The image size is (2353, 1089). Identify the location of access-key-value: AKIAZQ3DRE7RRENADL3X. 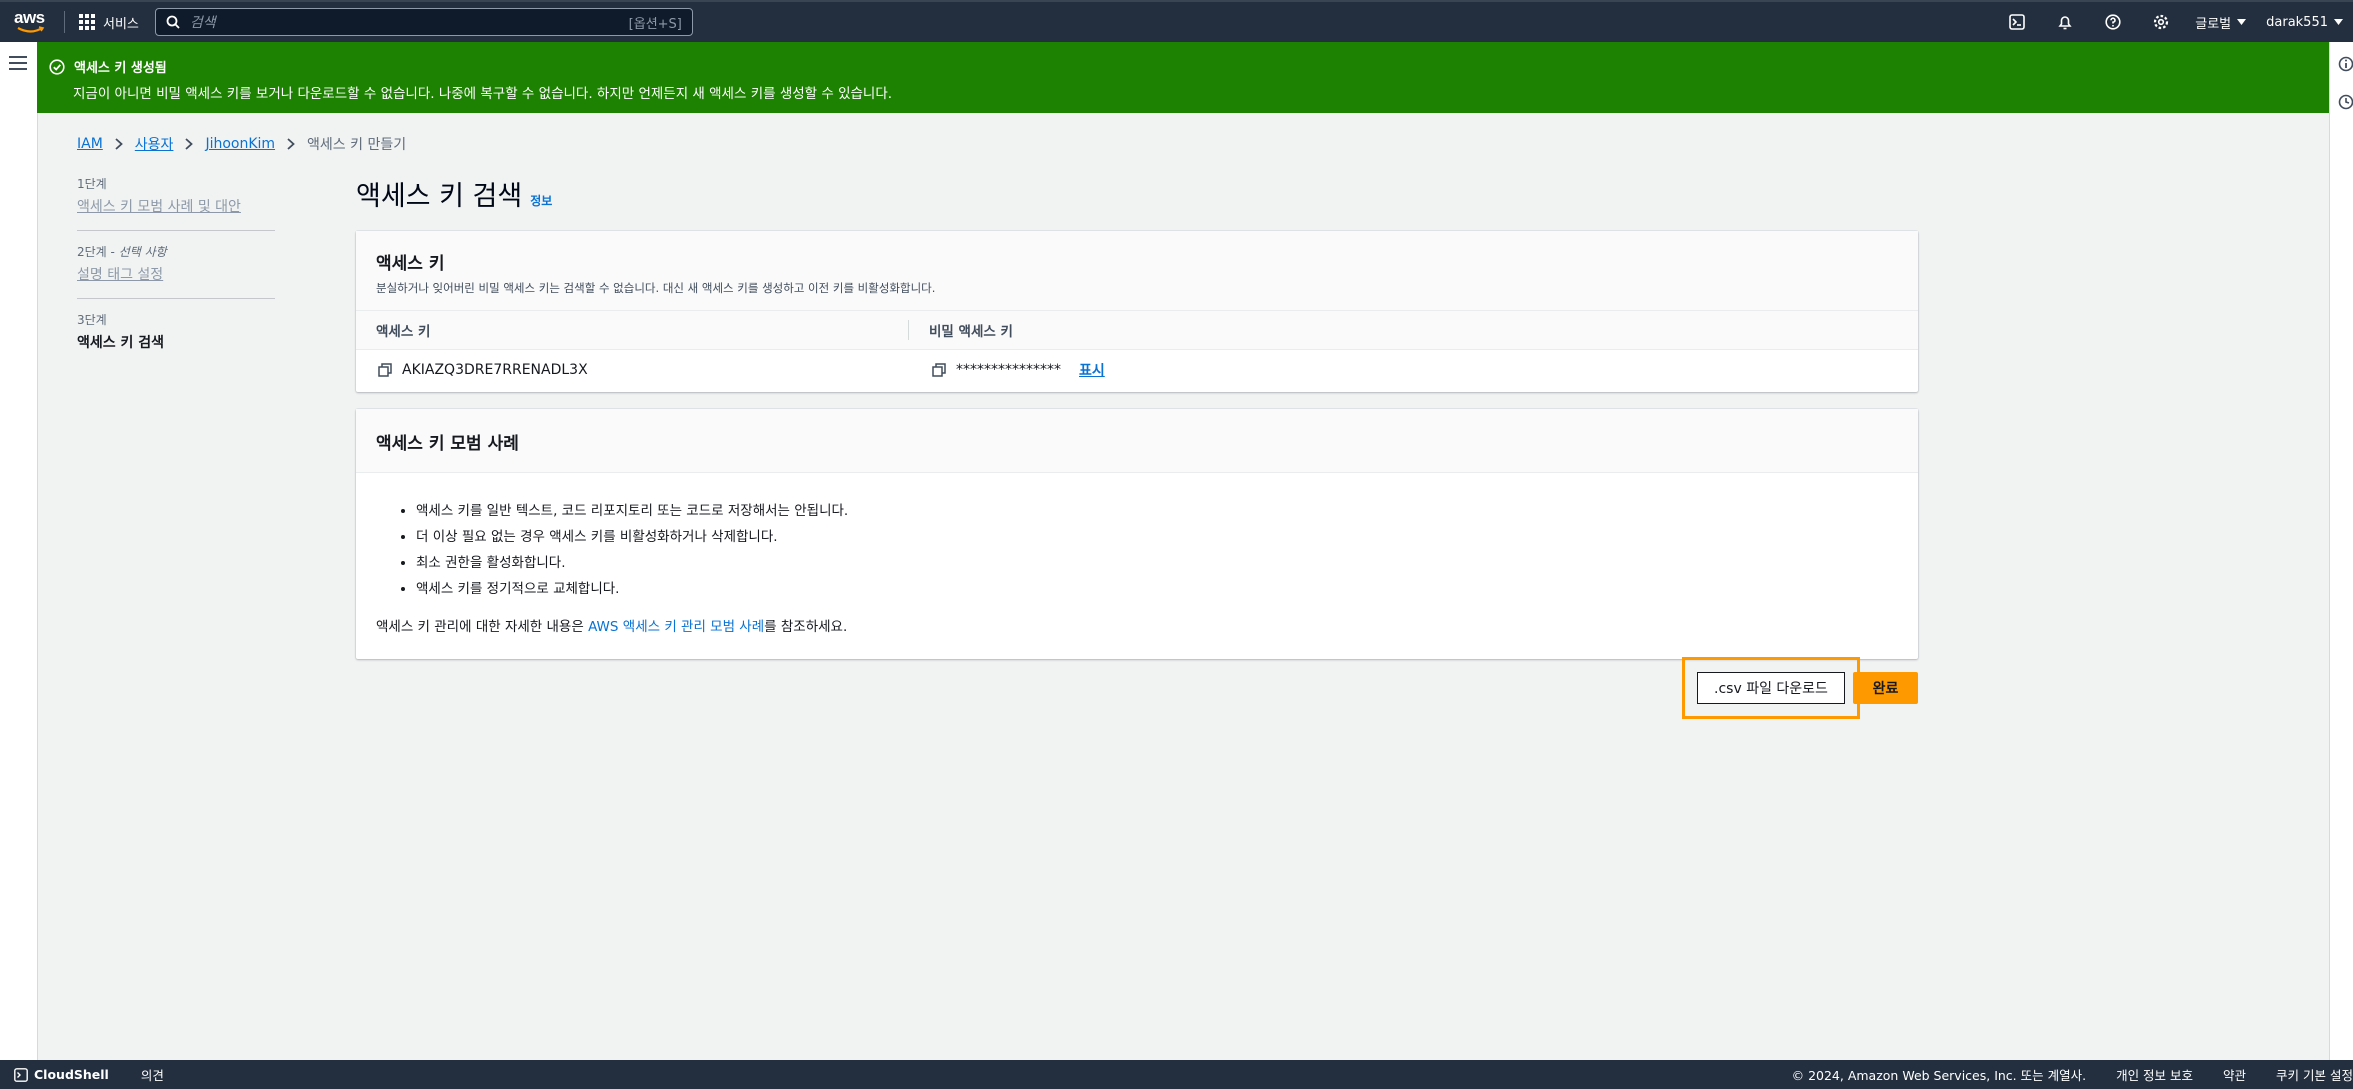
(495, 370).